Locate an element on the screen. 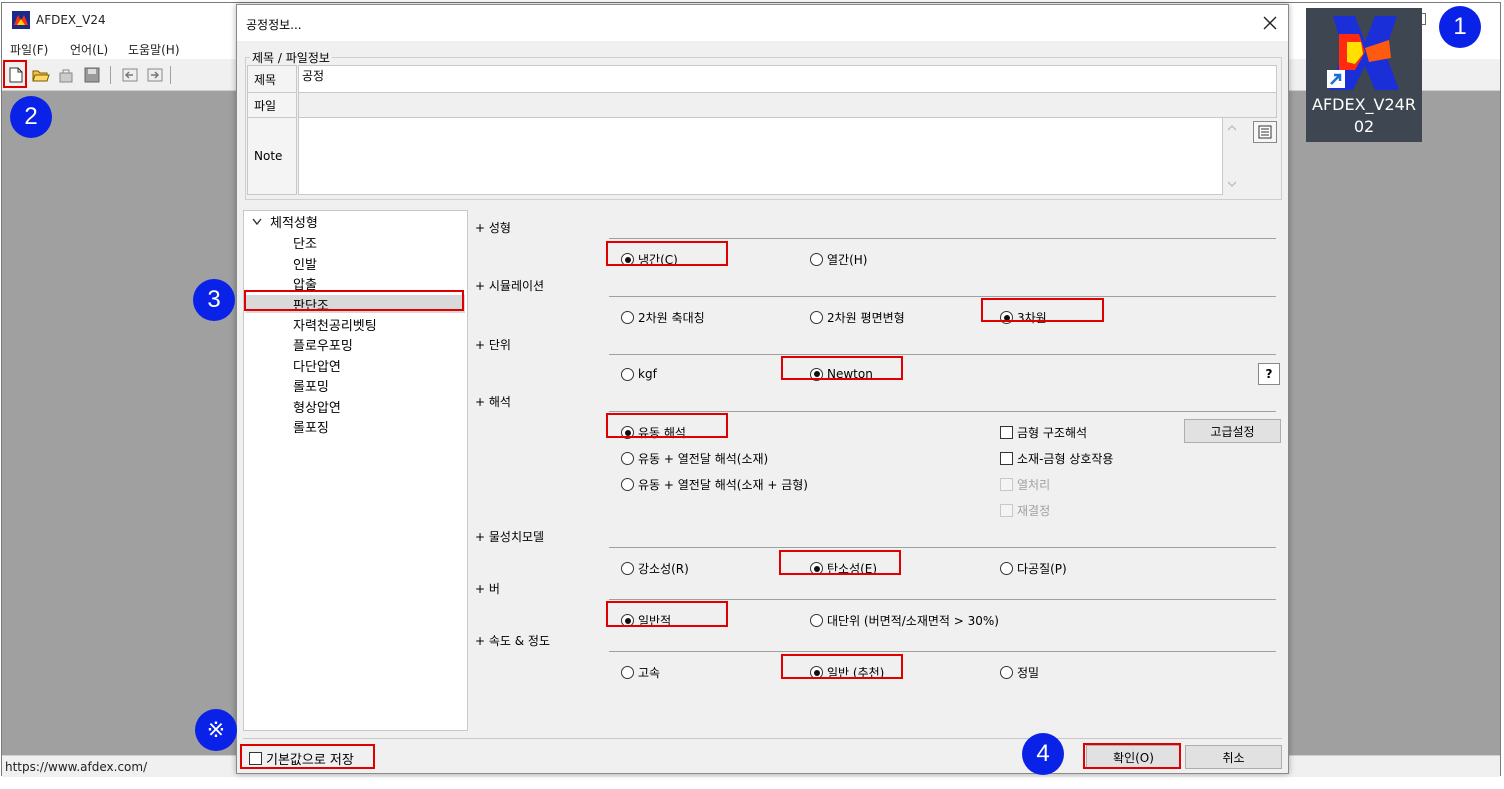 The height and width of the screenshot is (789, 1504). close-file-icon is located at coordinates (66, 75).